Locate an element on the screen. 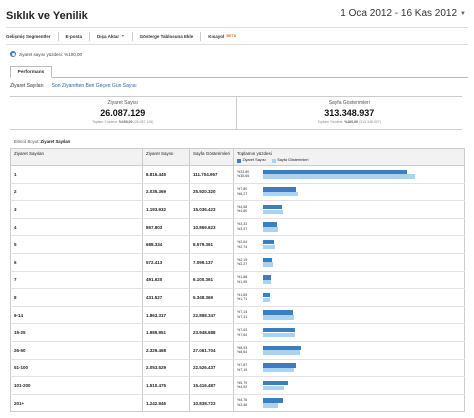 This screenshot has height=418, width=474. table-row: 1 8.816.445 111.704.957 %33,80 %35,65 is located at coordinates (237, 174).